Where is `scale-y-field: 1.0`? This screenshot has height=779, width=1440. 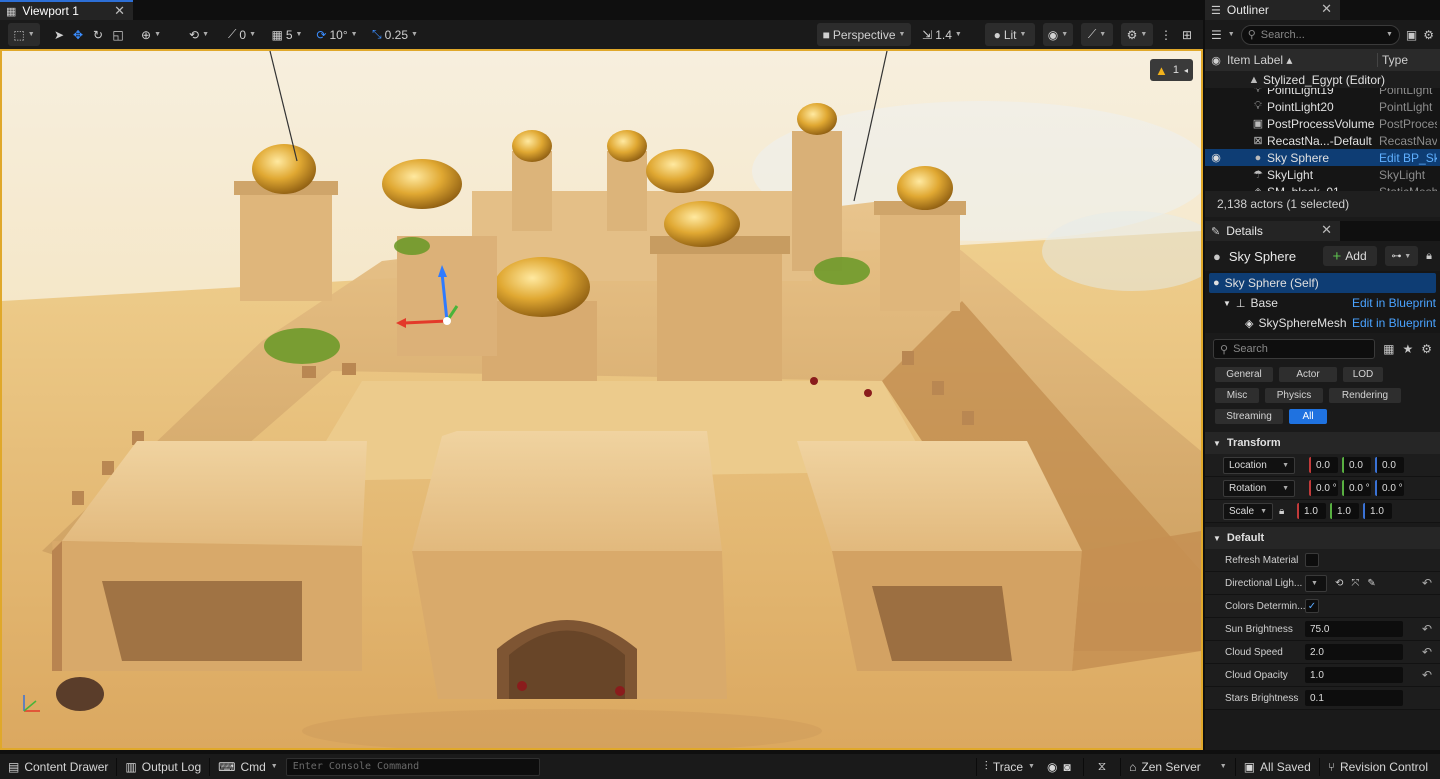
scale-y-field: 1.0 is located at coordinates (1344, 511).